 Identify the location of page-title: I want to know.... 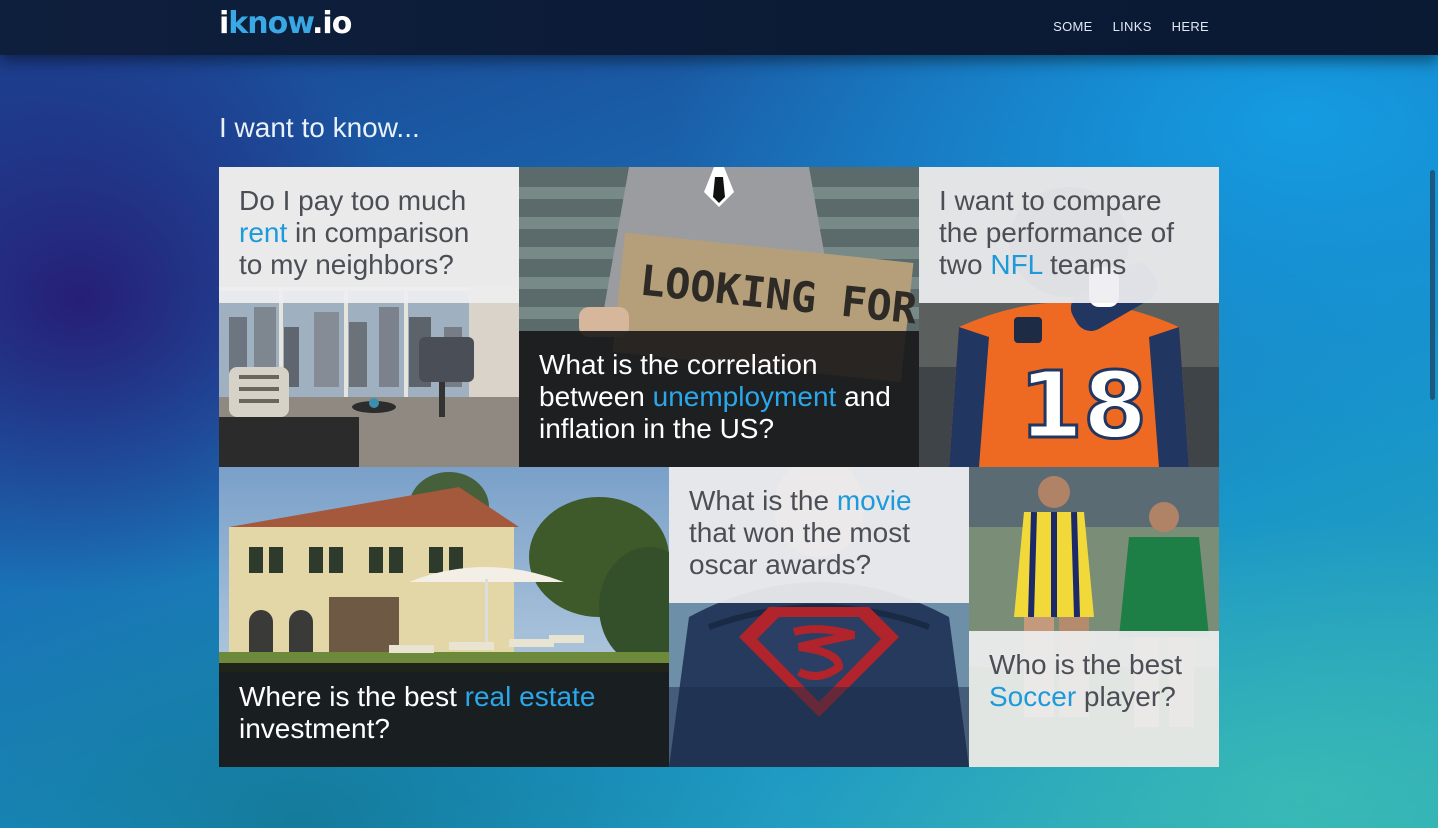
(319, 127).